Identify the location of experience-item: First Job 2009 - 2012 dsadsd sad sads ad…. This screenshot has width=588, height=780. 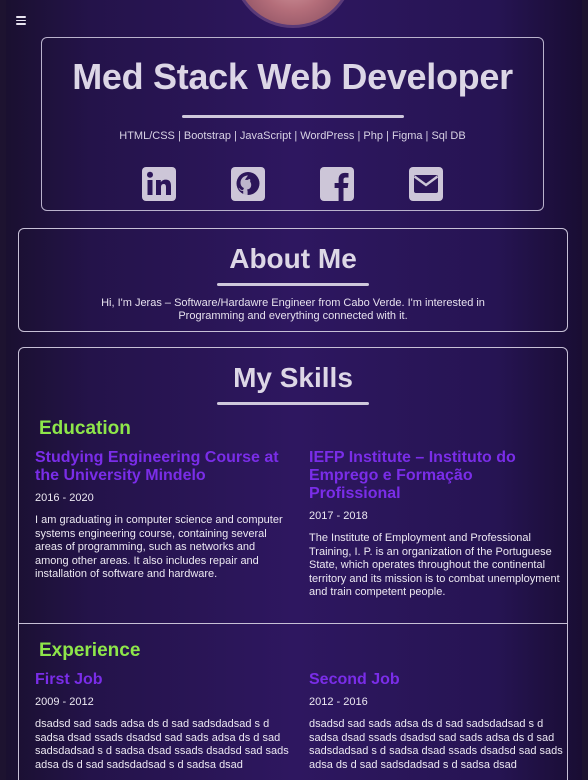
(163, 721).